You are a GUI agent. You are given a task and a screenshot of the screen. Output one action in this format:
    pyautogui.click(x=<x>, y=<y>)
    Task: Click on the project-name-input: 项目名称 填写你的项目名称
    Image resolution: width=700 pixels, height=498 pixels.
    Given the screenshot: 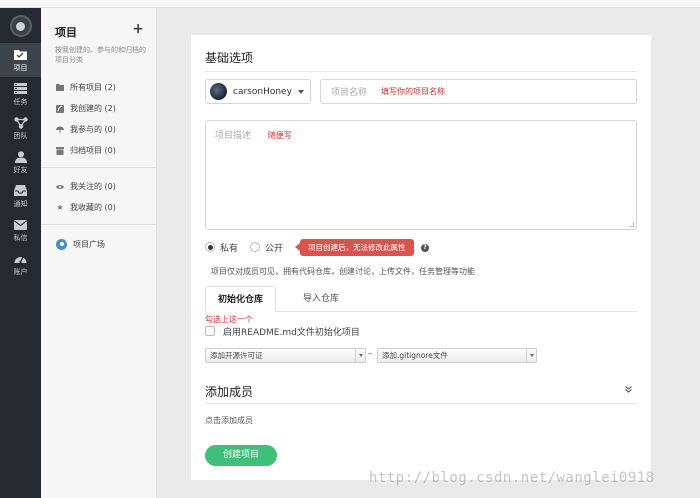 What is the action you would take?
    pyautogui.click(x=478, y=91)
    